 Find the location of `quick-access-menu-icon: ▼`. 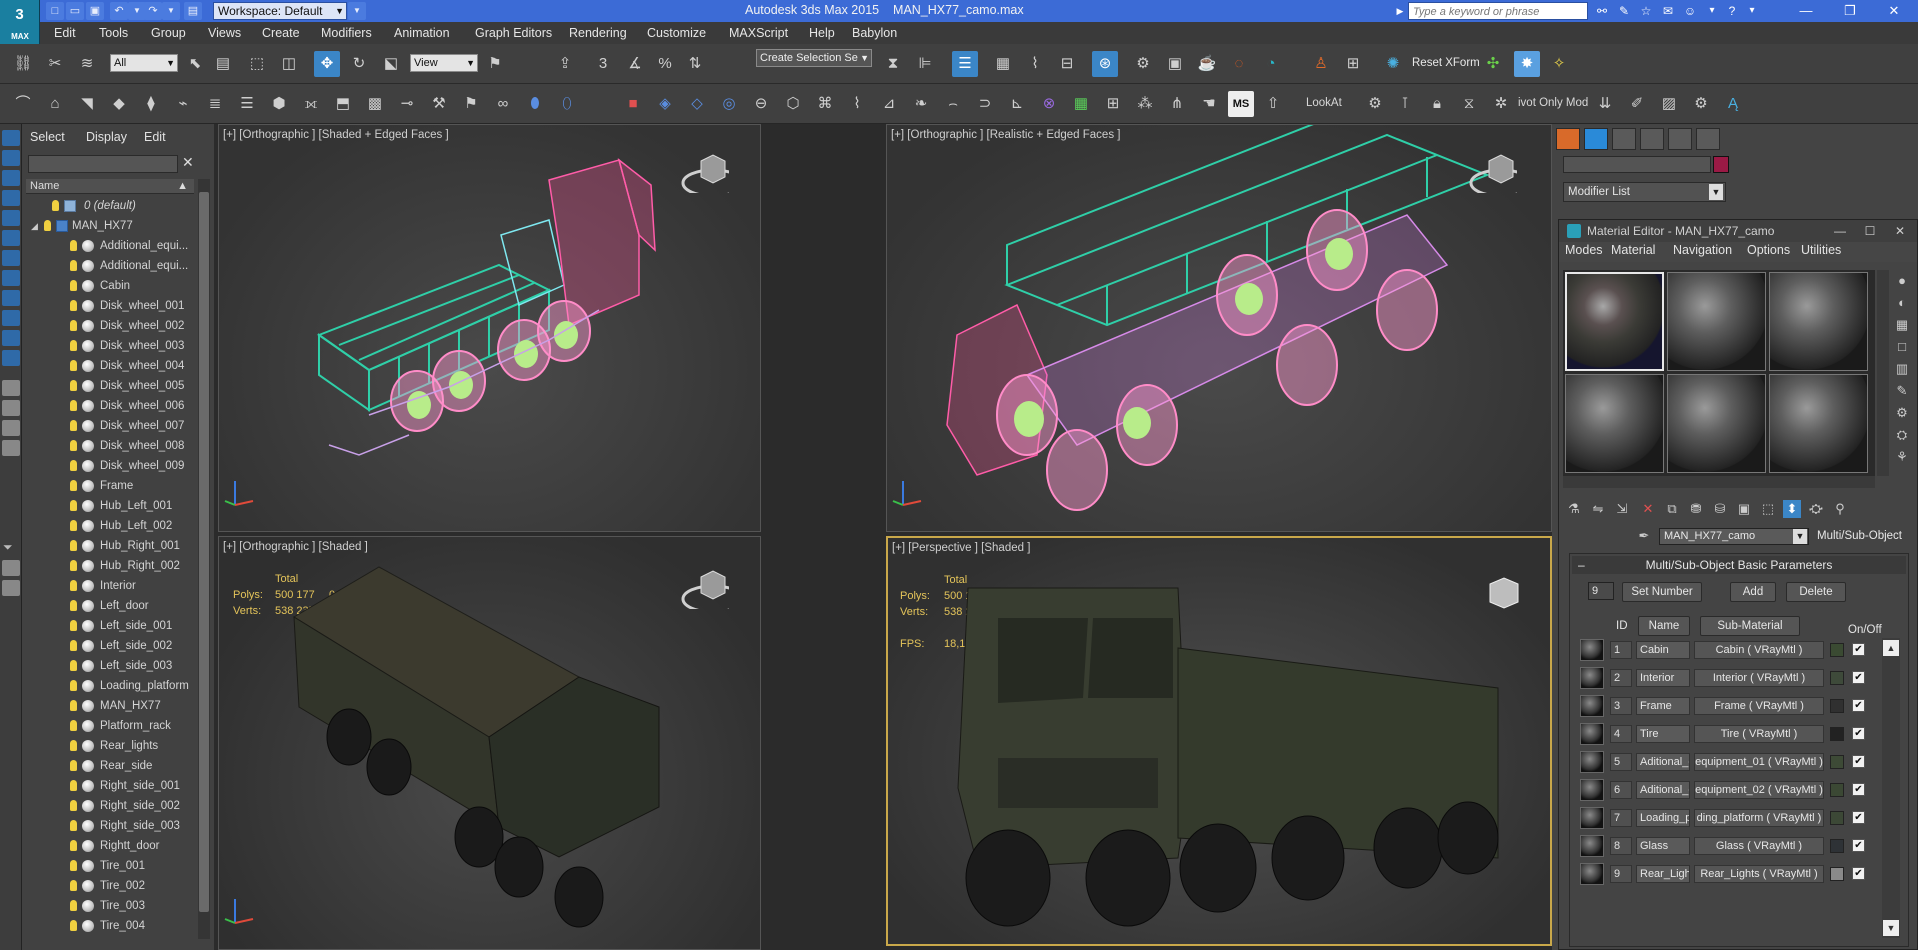

quick-access-menu-icon: ▼ is located at coordinates (357, 11).